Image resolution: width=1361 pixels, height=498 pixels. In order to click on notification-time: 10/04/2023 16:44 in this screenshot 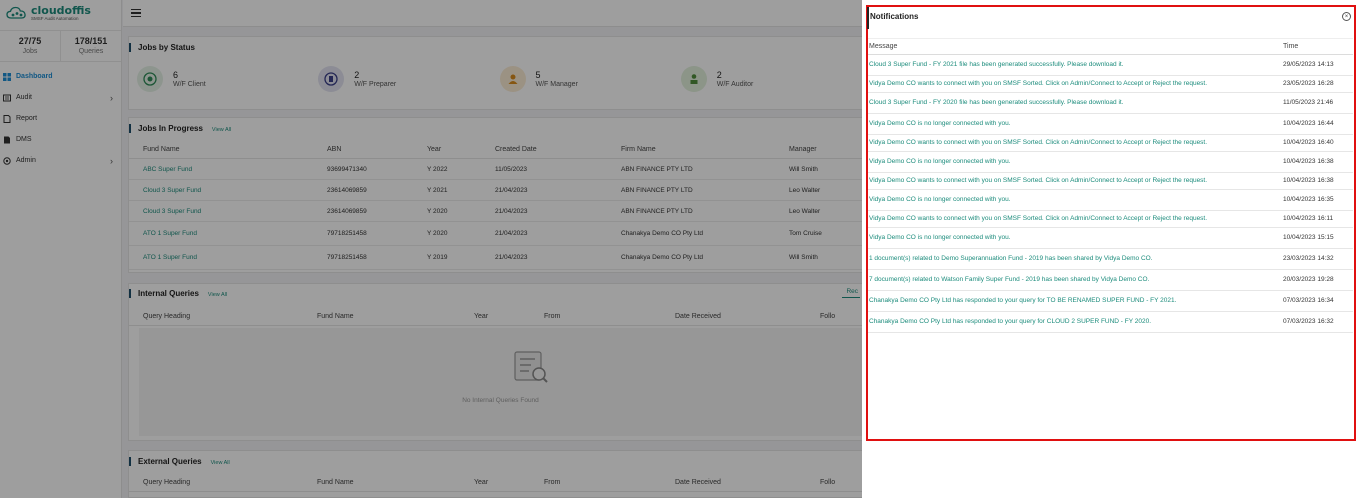, I will do `click(1318, 124)`.